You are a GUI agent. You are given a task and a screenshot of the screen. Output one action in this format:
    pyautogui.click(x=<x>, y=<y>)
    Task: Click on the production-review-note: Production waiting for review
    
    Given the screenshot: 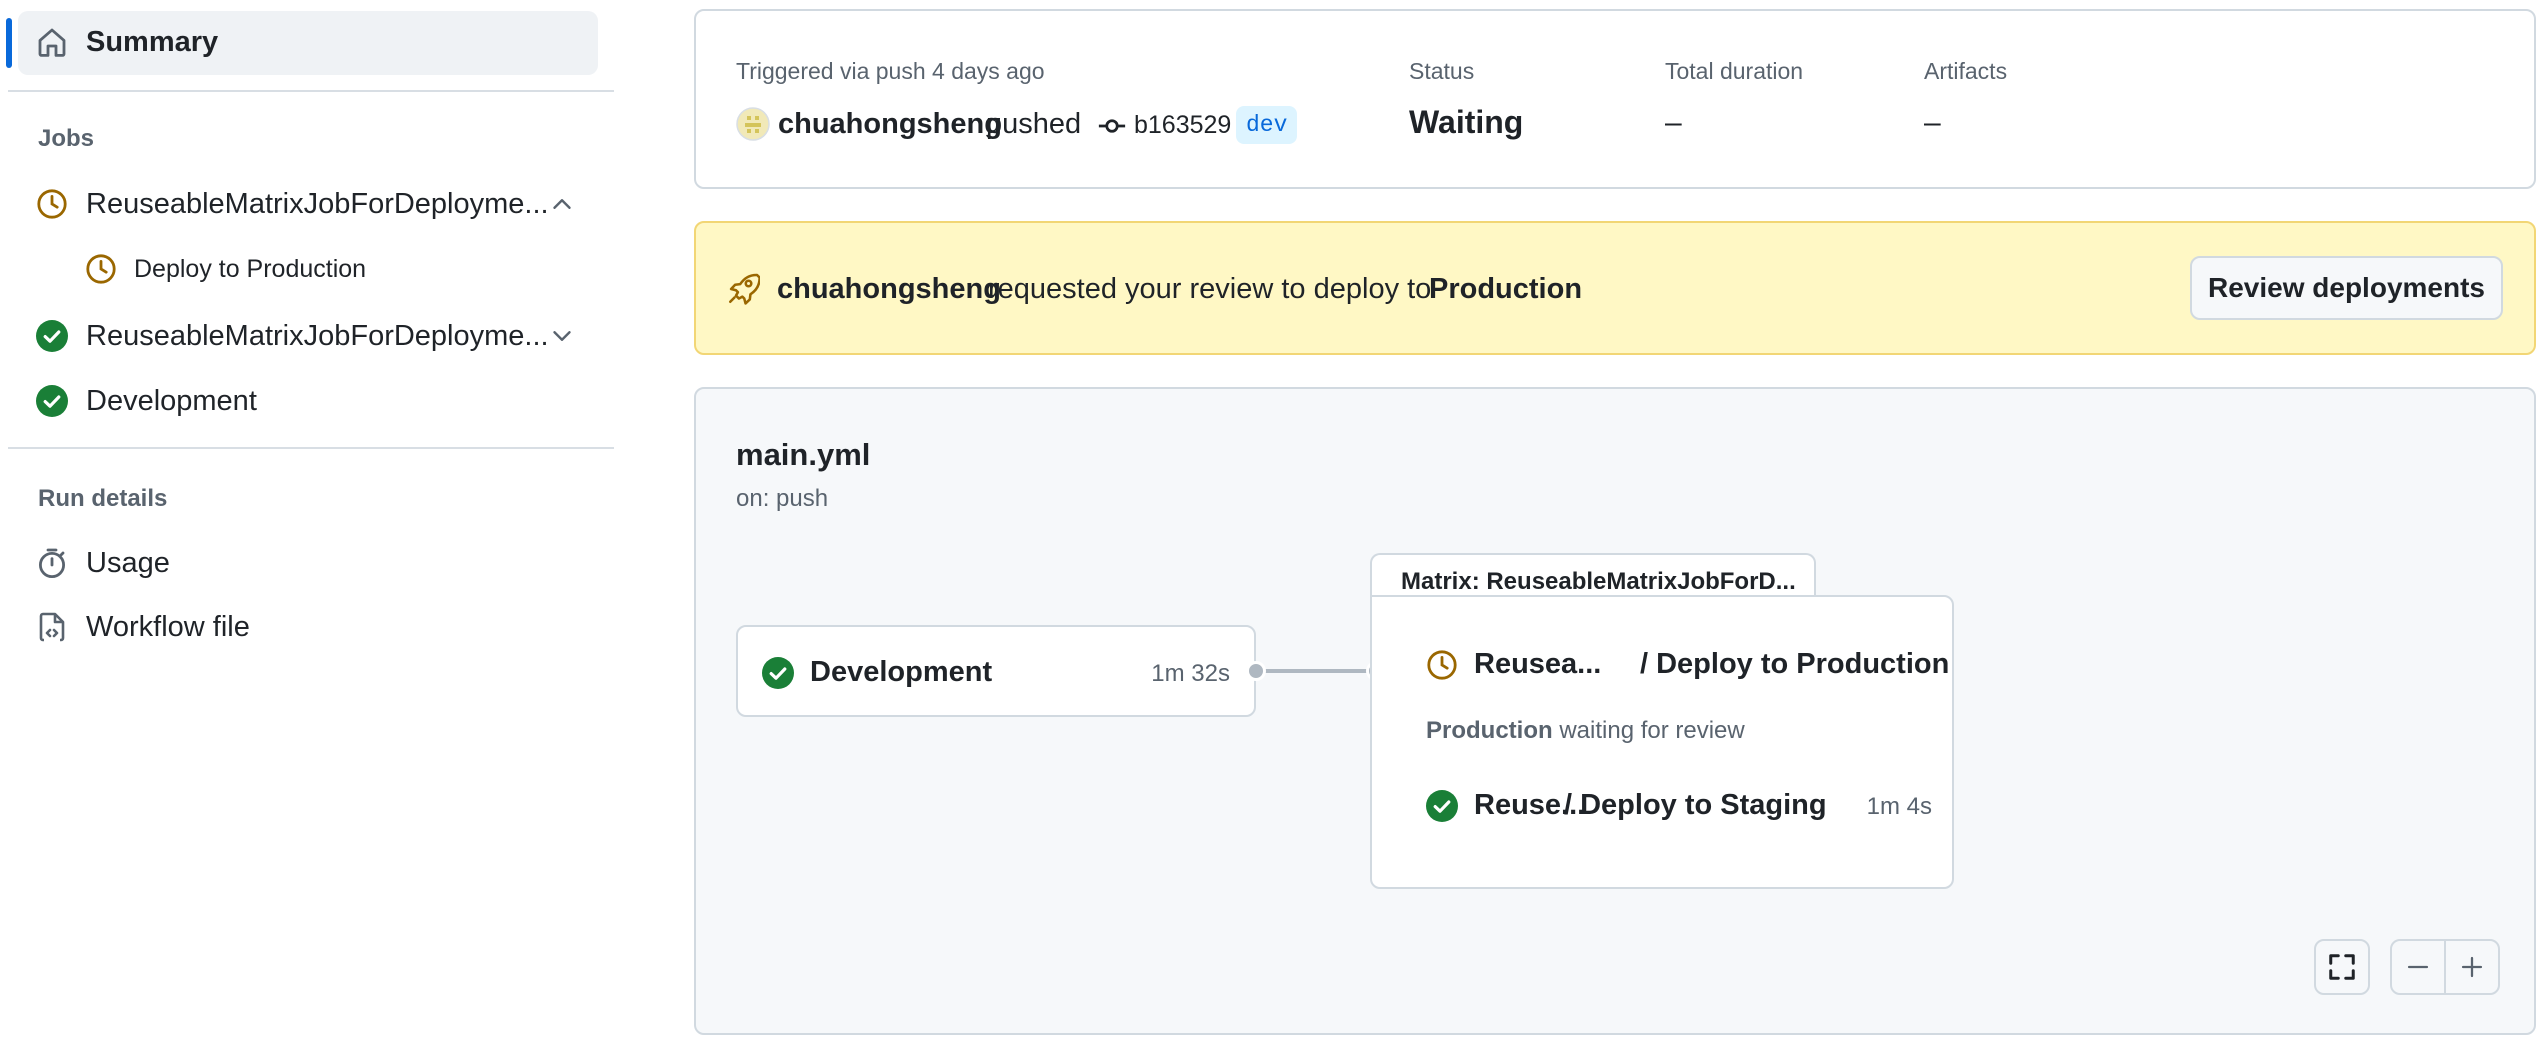 What is the action you would take?
    pyautogui.click(x=1585, y=731)
    